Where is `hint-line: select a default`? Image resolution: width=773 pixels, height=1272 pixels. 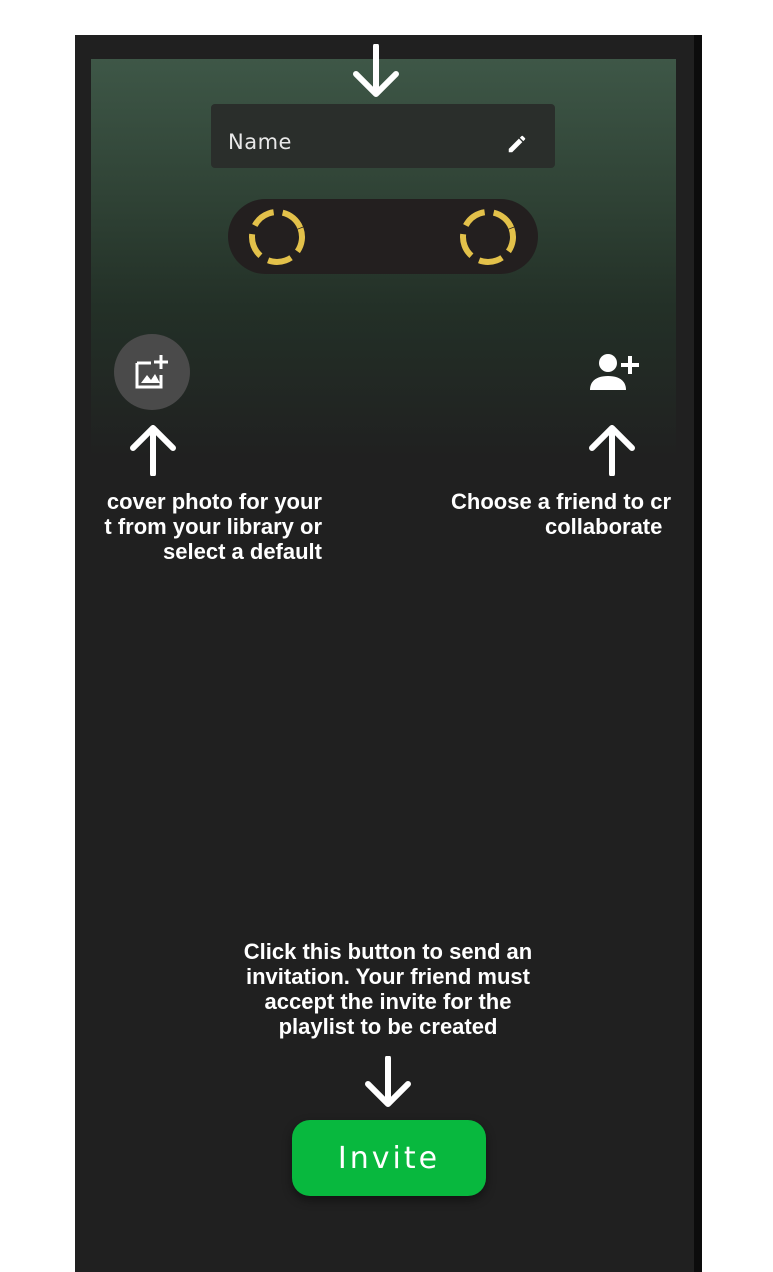 hint-line: select a default is located at coordinates (242, 551).